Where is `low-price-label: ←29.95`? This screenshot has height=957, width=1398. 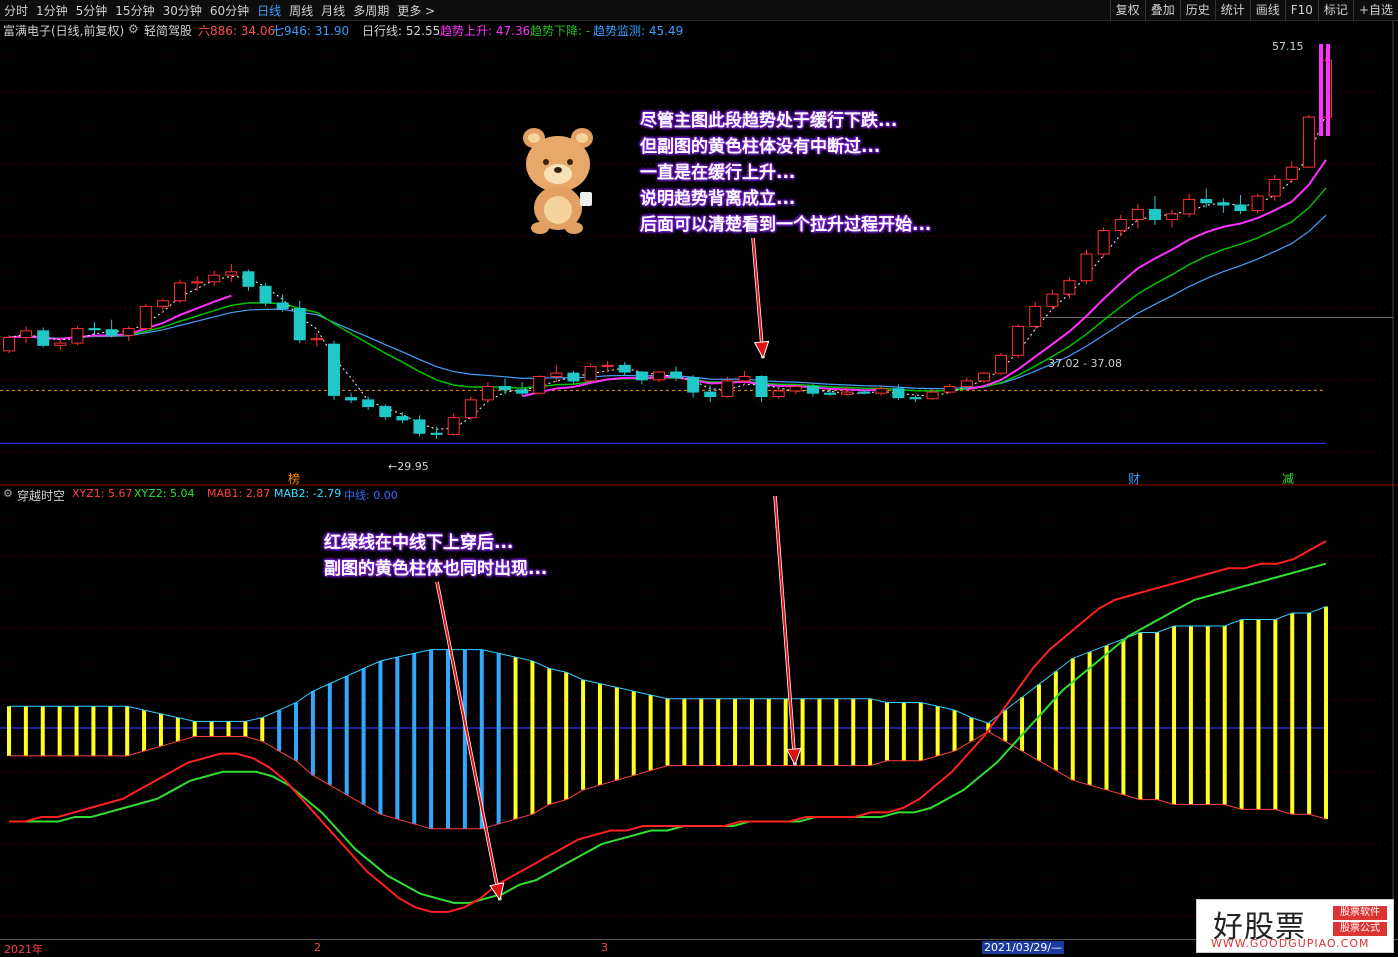 low-price-label: ←29.95 is located at coordinates (408, 466).